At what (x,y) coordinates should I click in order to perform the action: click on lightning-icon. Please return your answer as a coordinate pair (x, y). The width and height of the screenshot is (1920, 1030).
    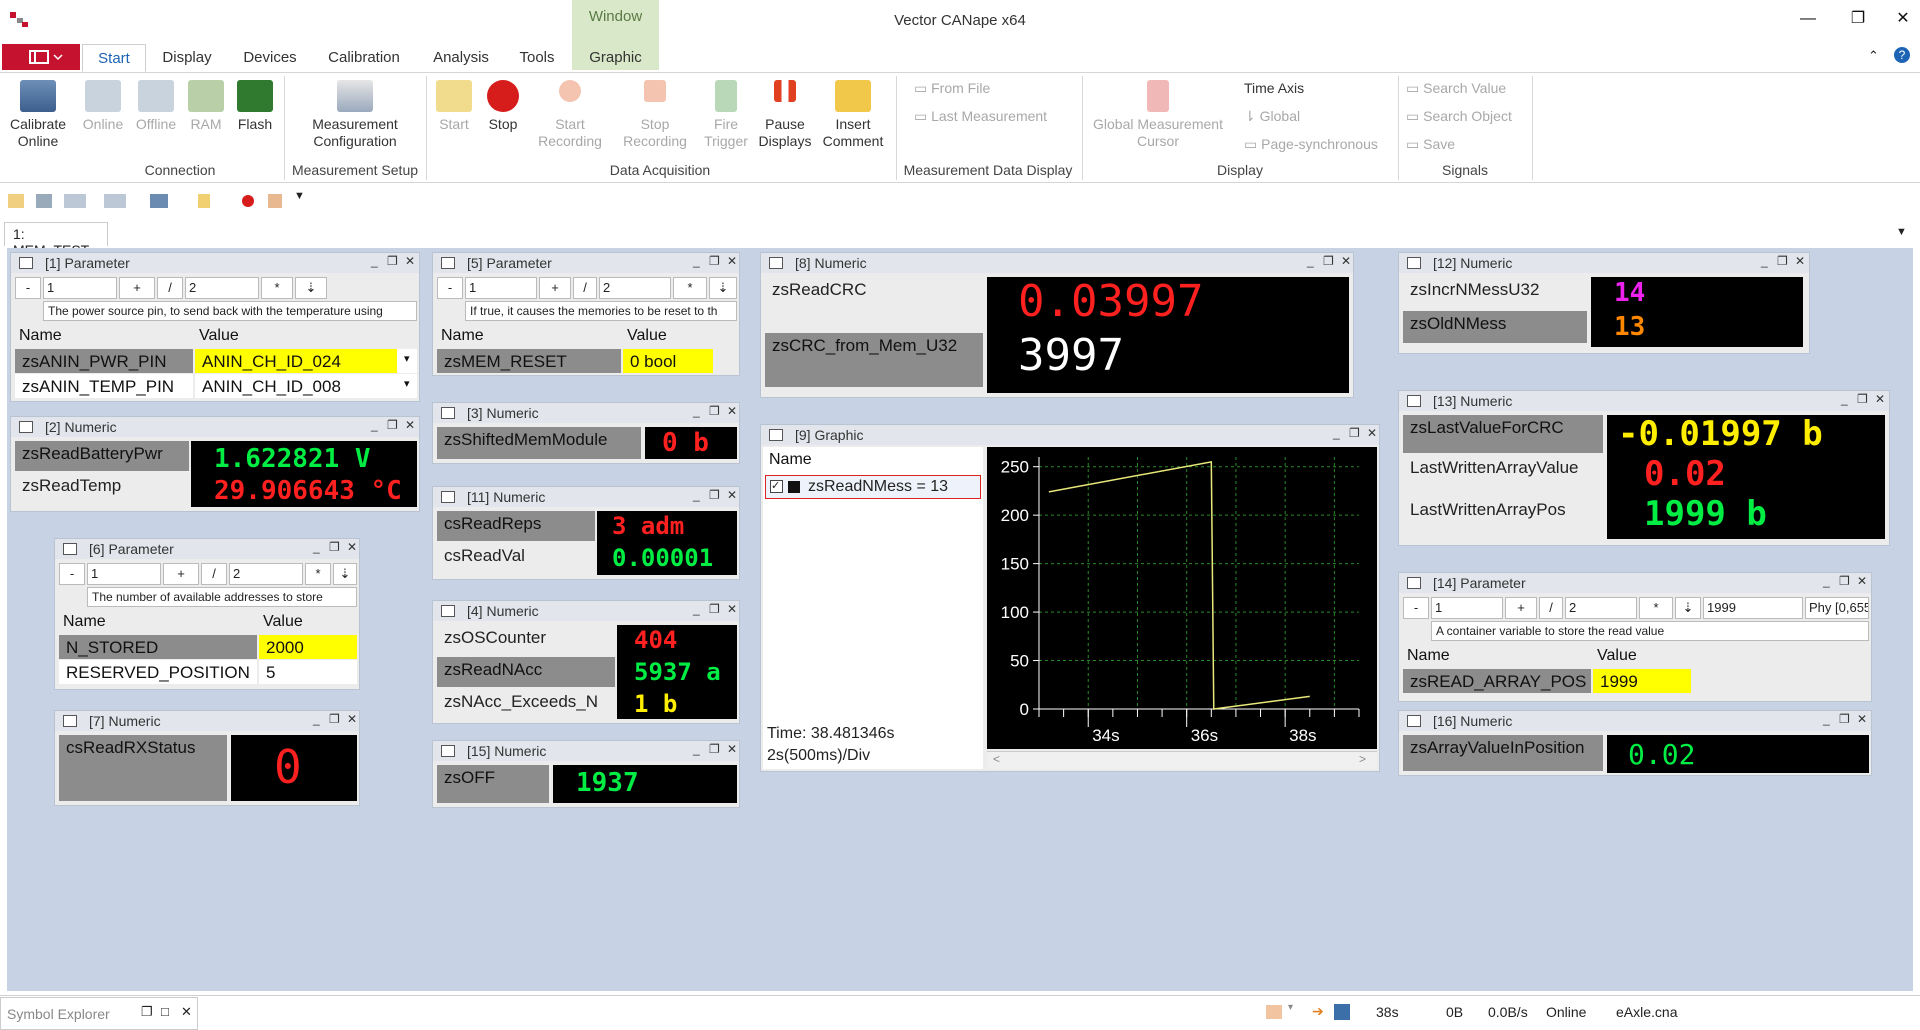
    Looking at the image, I should click on (204, 201).